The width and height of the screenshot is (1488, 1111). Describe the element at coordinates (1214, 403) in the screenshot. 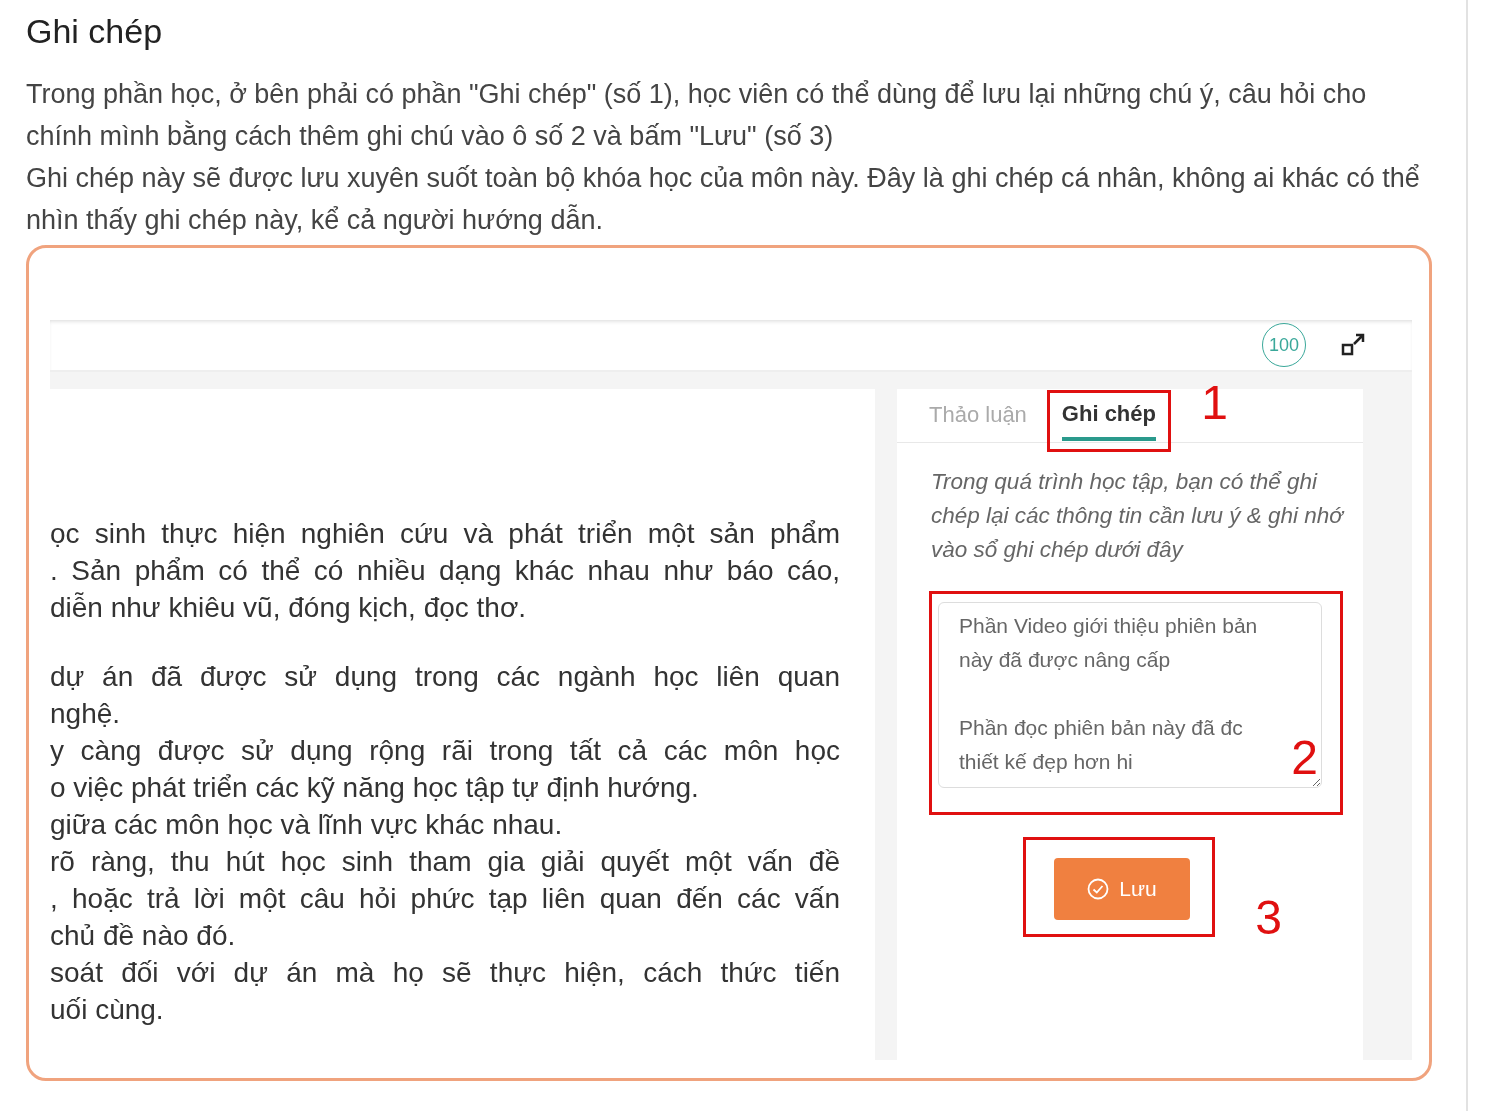

I see `callout-number: 1` at that location.